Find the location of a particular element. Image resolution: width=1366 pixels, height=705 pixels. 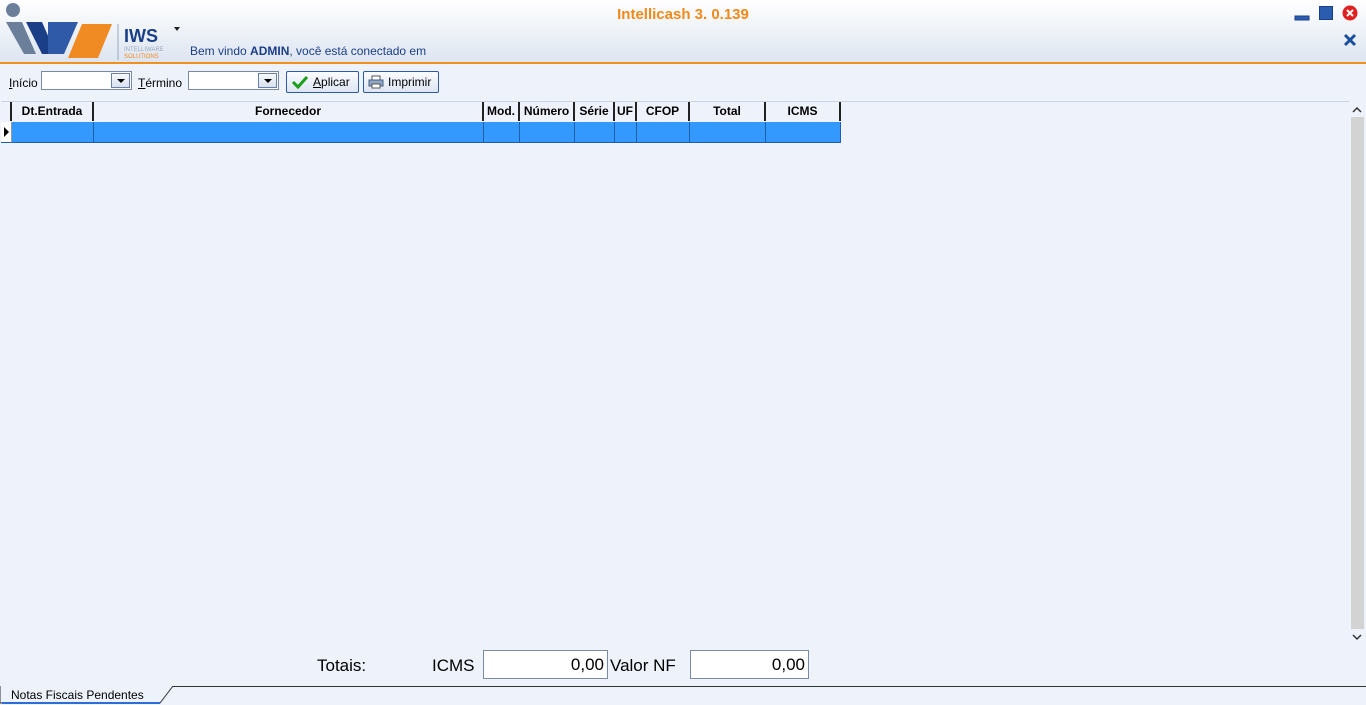

end-date-picker is located at coordinates (233, 80).